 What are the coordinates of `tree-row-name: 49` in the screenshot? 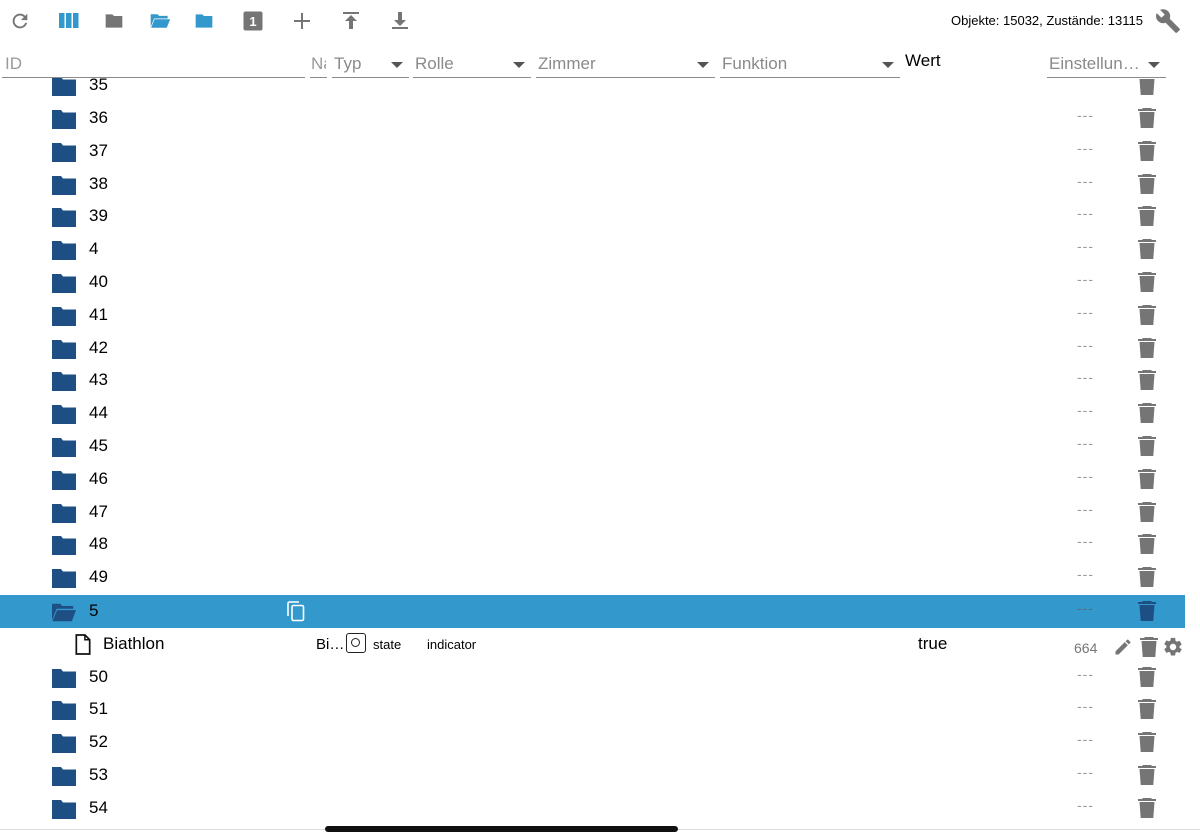 It's located at (98, 577).